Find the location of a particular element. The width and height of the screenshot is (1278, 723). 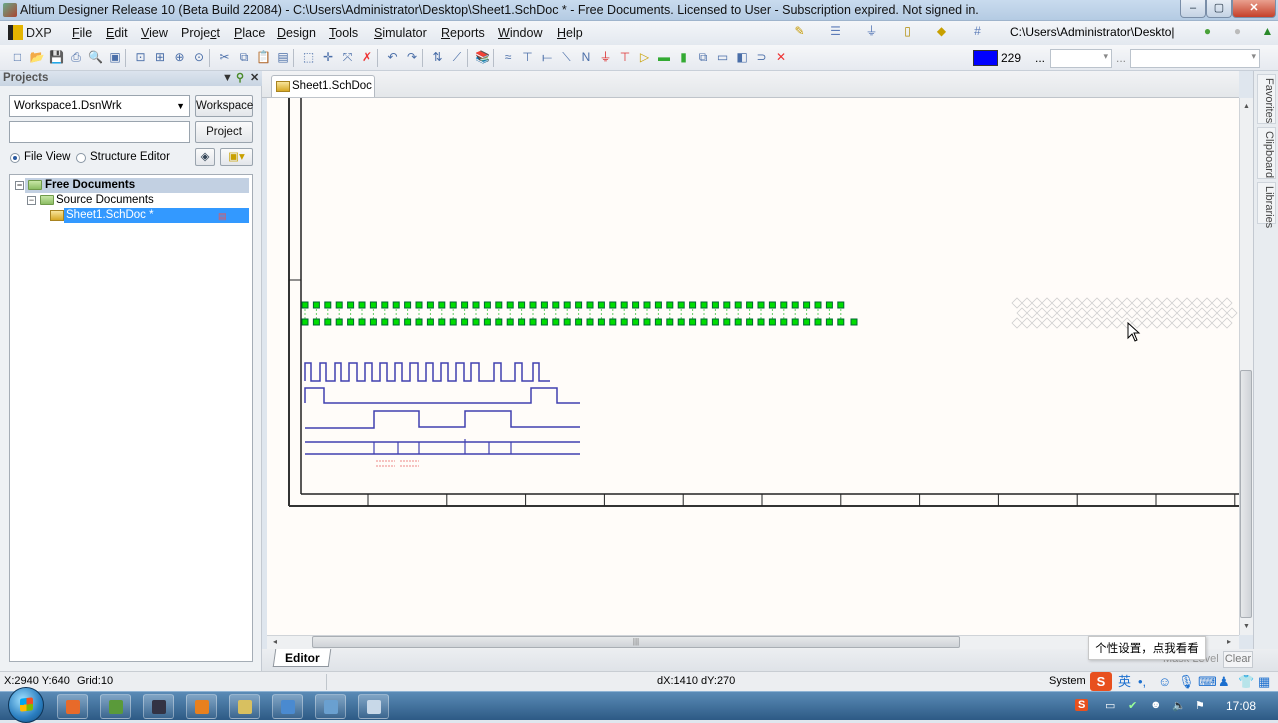

grid-icon: # is located at coordinates (977, 31).